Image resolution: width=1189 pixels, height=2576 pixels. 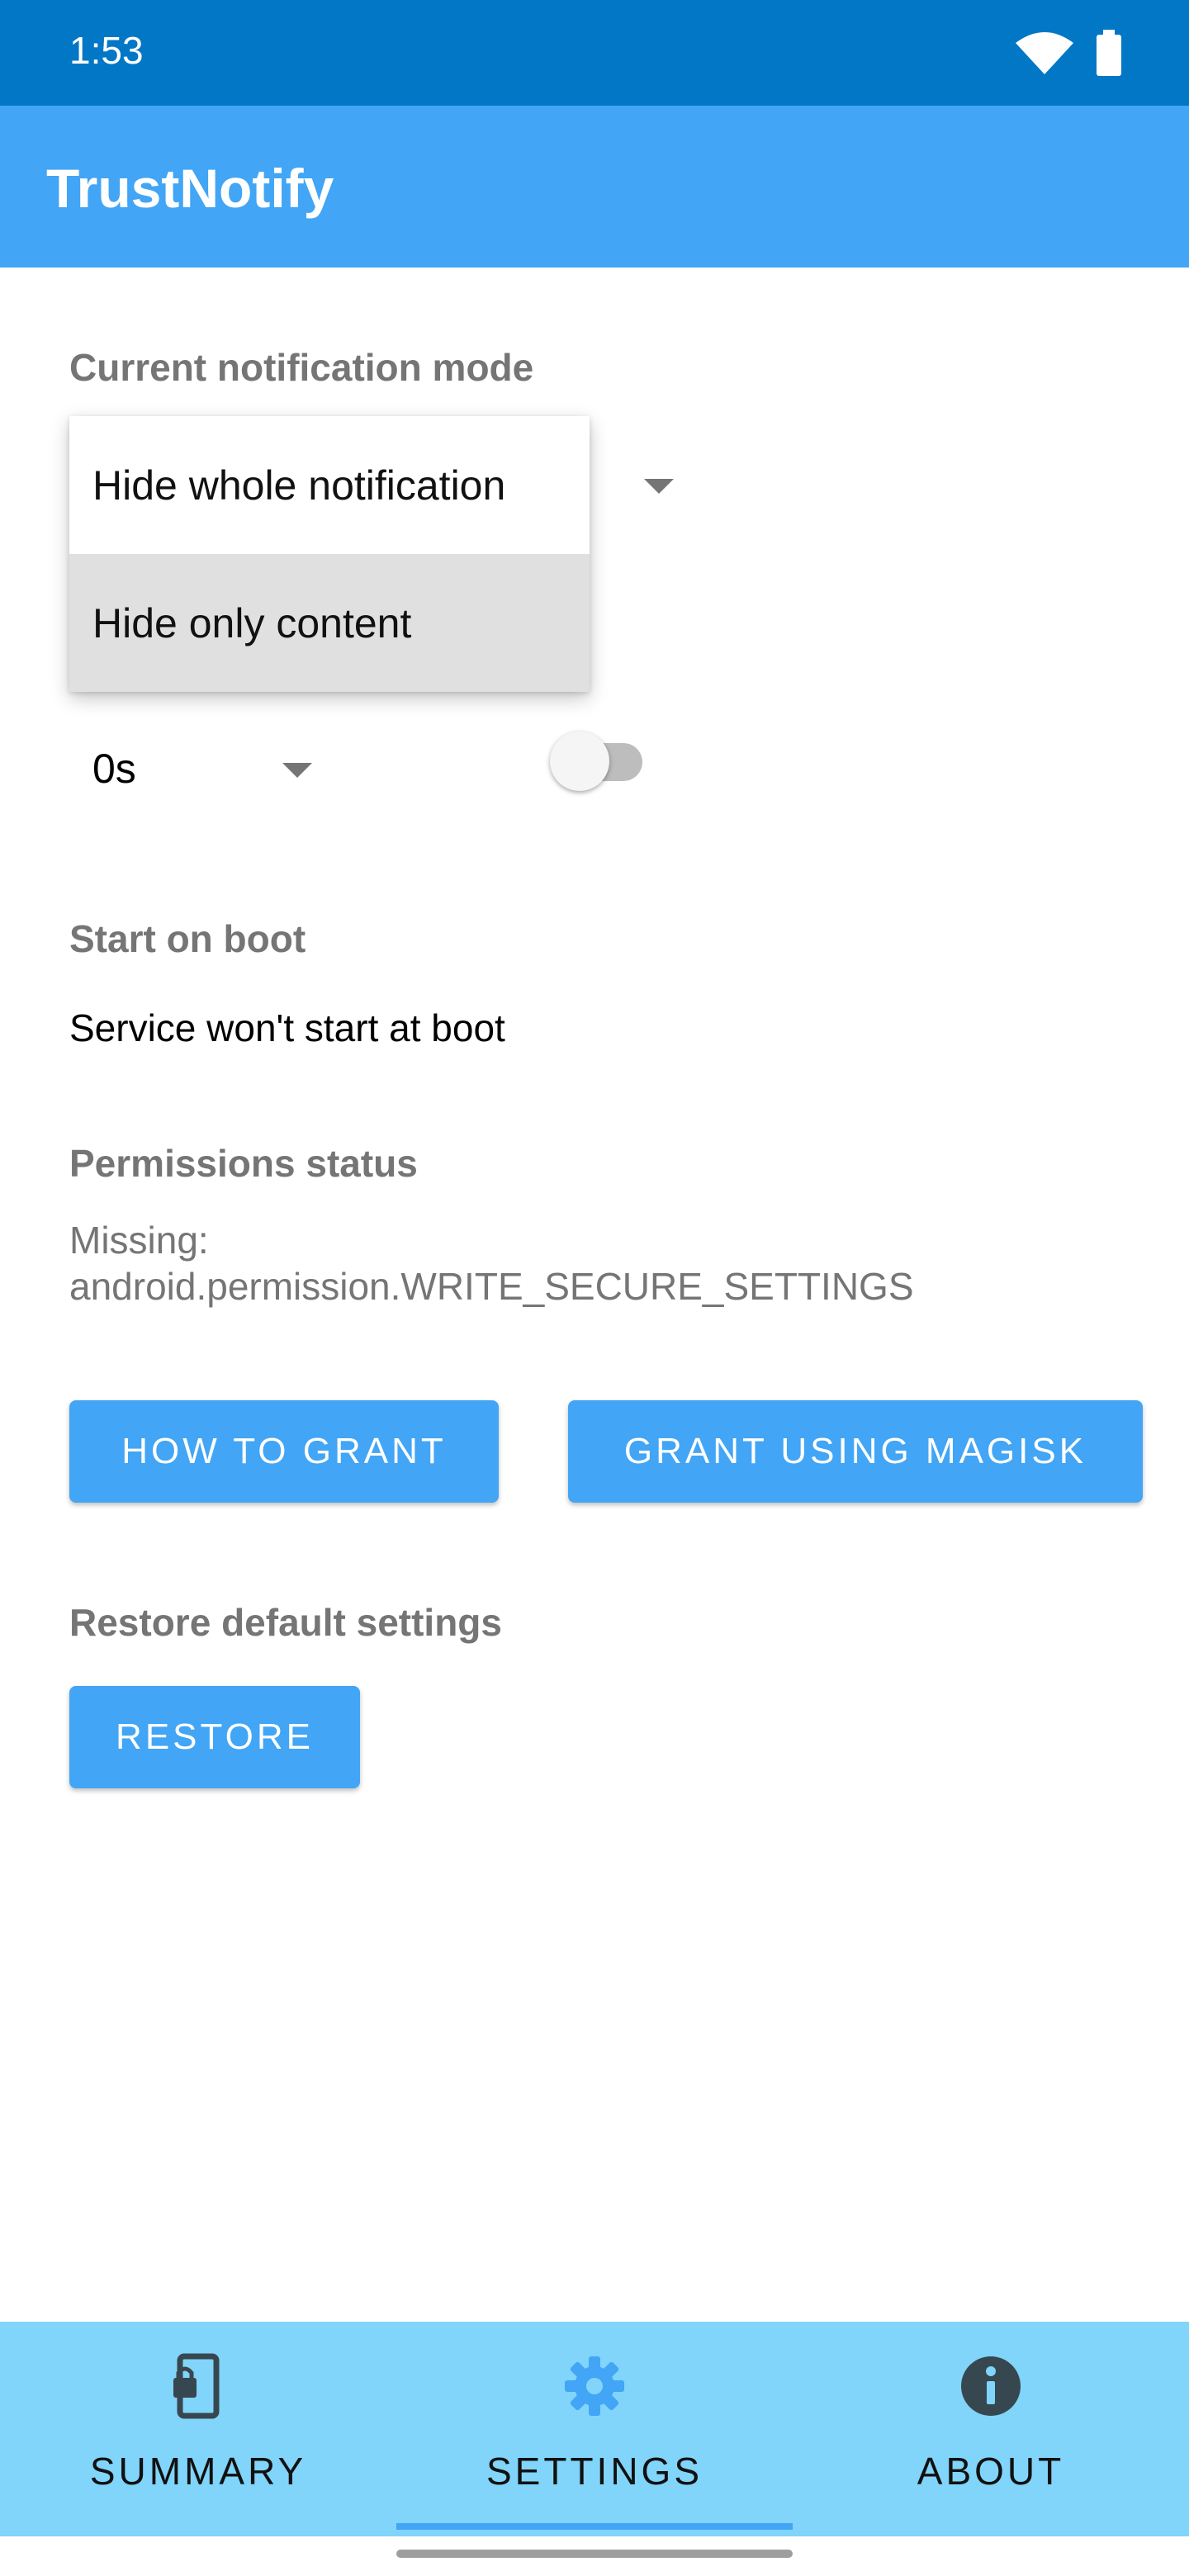 I want to click on gear-icon, so click(x=594, y=2386).